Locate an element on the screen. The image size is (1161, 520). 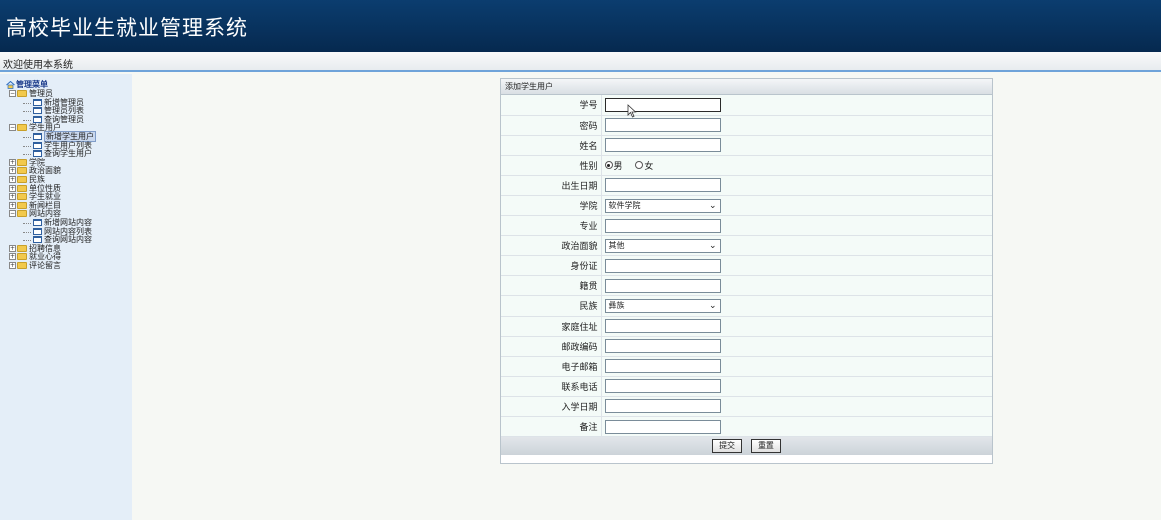
remark-input is located at coordinates (662, 426).